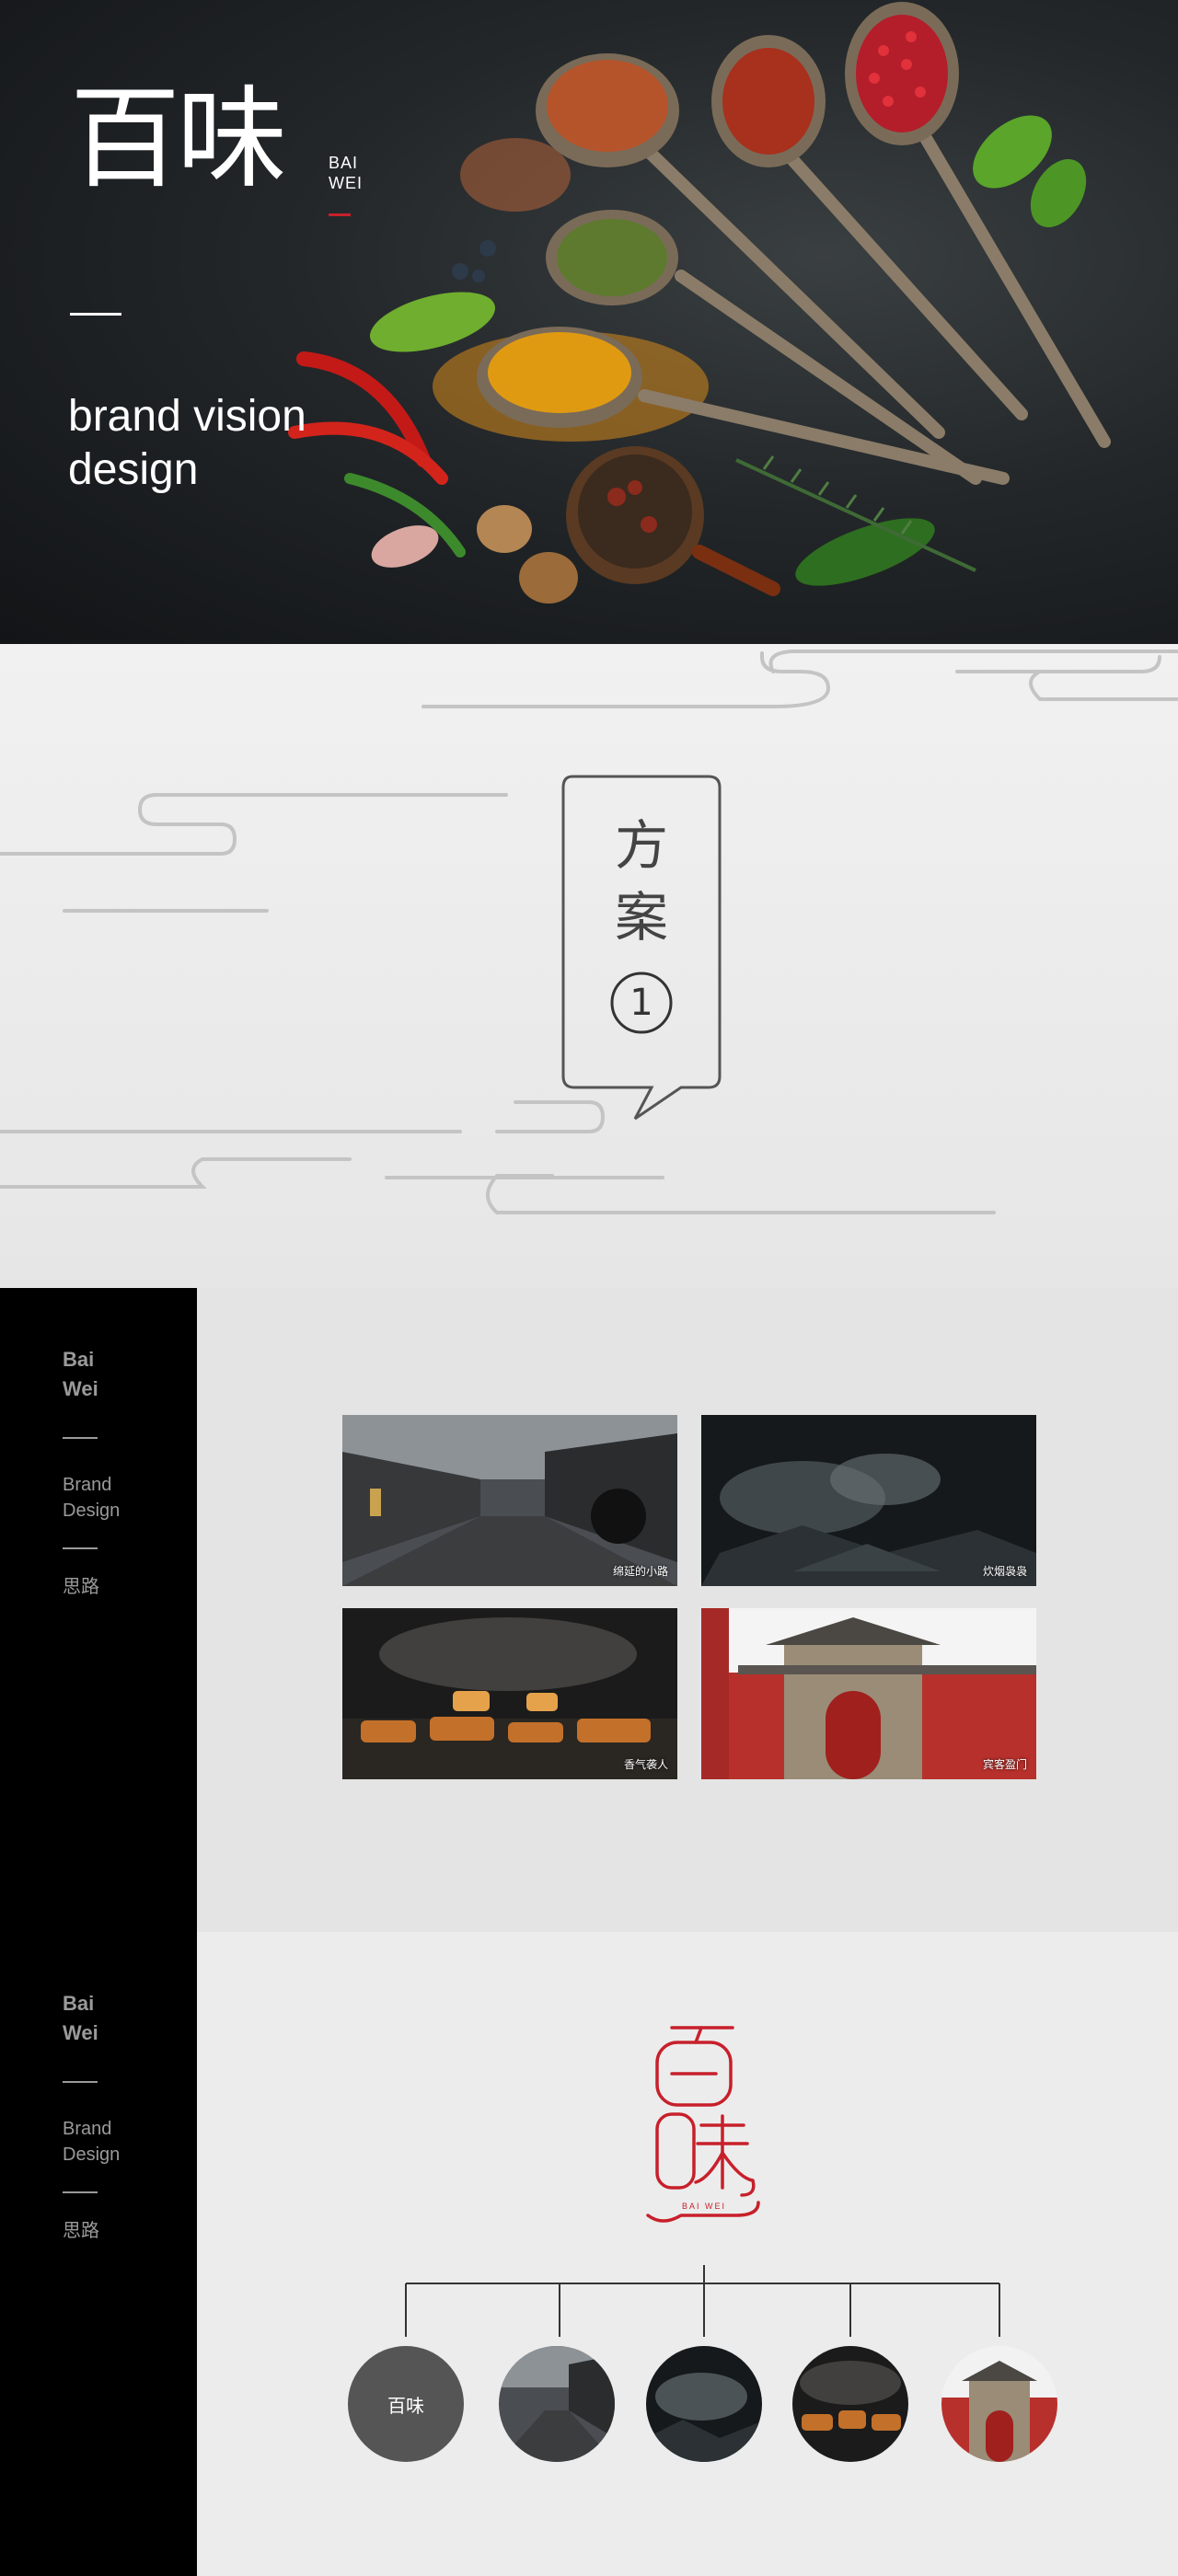 This screenshot has width=1178, height=2576. I want to click on tagline-line2: design, so click(133, 469).